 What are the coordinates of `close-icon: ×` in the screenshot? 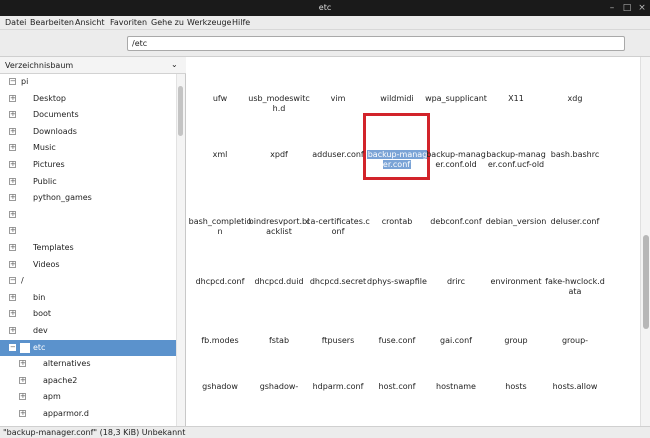 It's located at (642, 8).